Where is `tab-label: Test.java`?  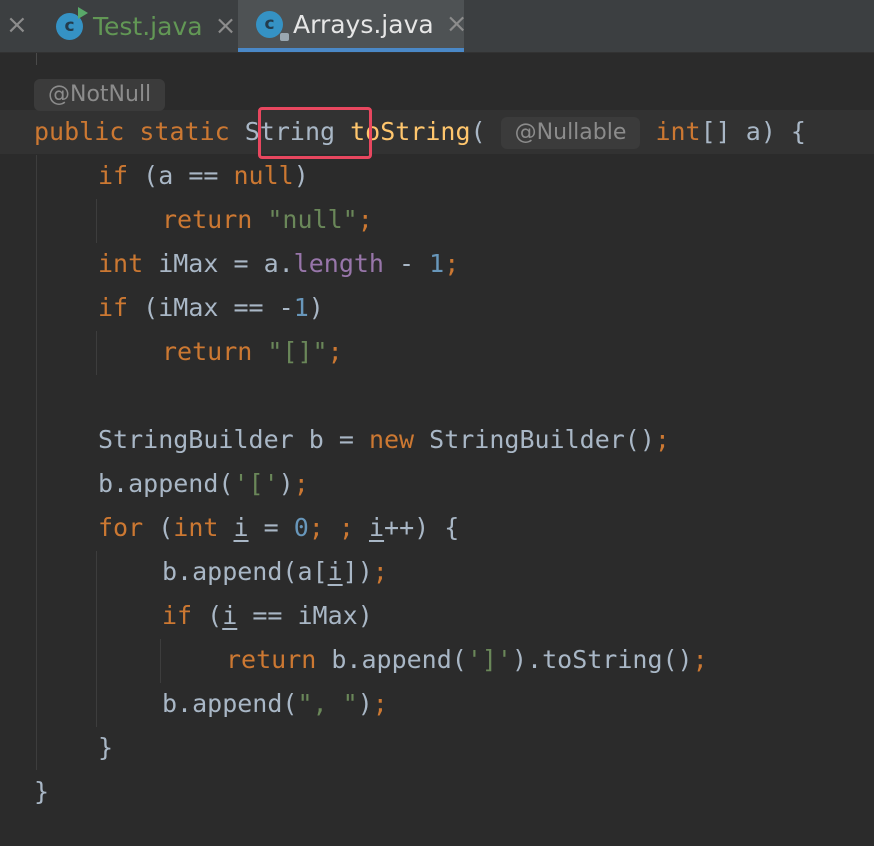
tab-label: Test.java is located at coordinates (148, 26).